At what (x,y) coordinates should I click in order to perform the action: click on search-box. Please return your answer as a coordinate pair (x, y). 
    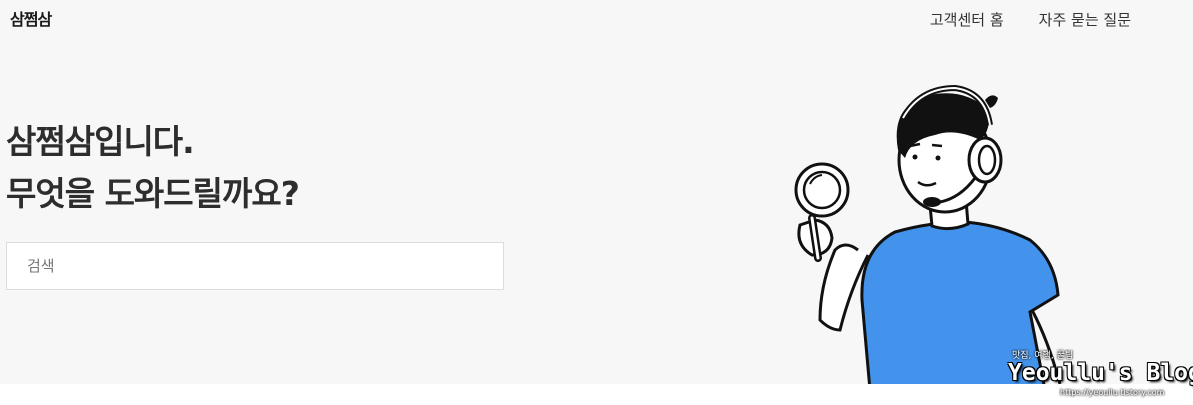
    Looking at the image, I should click on (255, 266).